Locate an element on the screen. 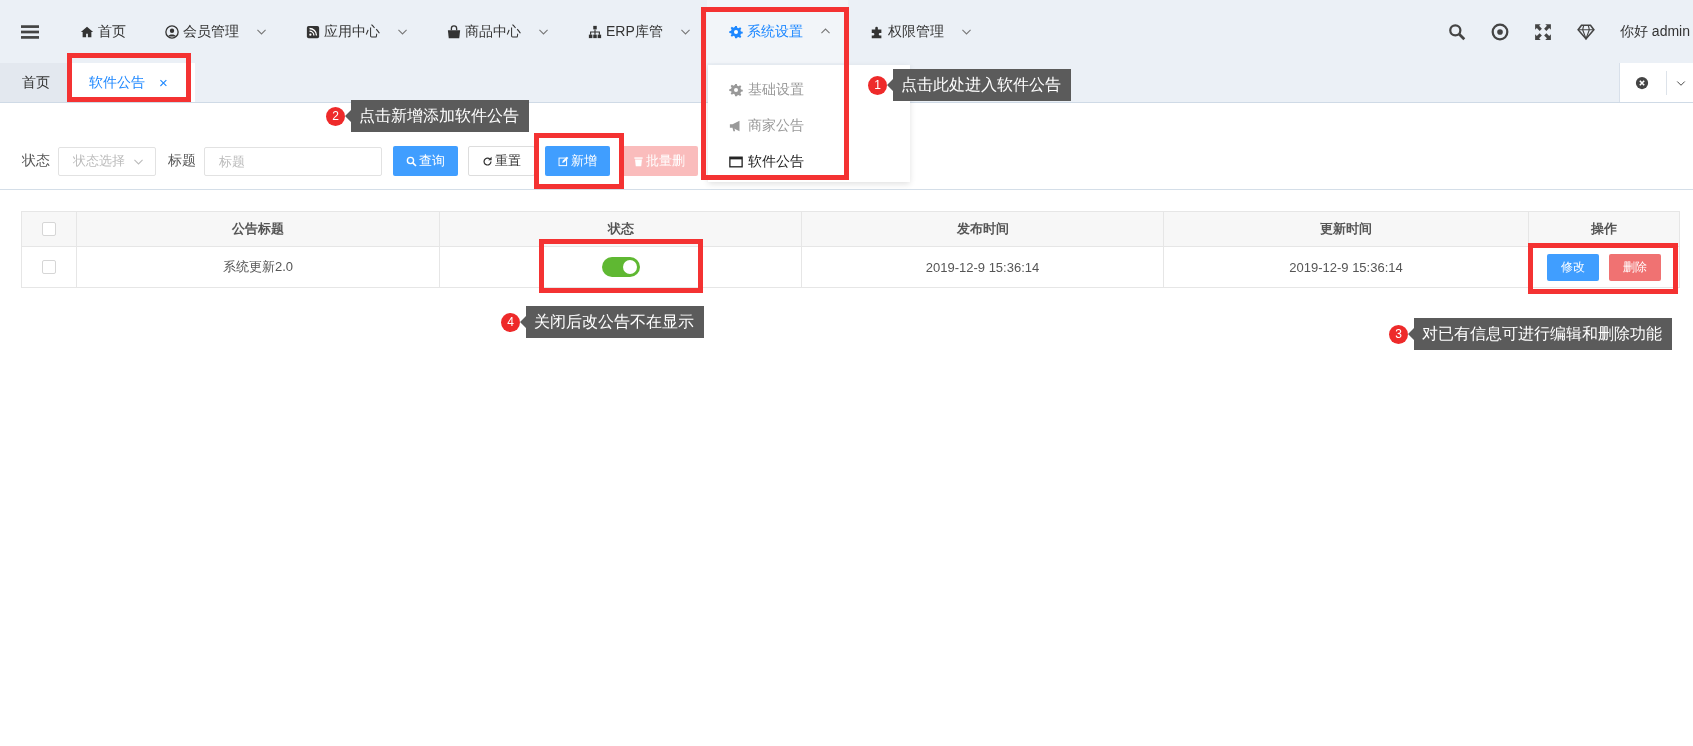 This screenshot has width=1693, height=746. dropdown-item: 软件公告 is located at coordinates (760, 162).